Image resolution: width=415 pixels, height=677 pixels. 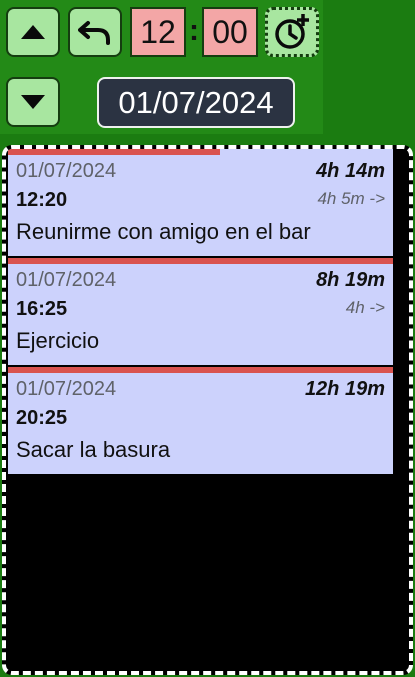 I want to click on time-up-button, so click(x=33, y=32).